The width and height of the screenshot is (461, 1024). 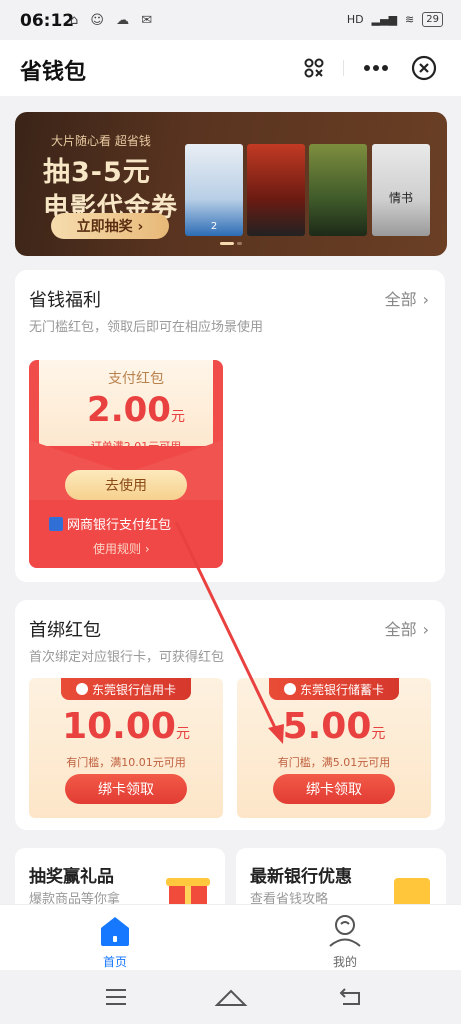 What do you see at coordinates (334, 726) in the screenshot?
I see `bind-amount: 5.00元` at bounding box center [334, 726].